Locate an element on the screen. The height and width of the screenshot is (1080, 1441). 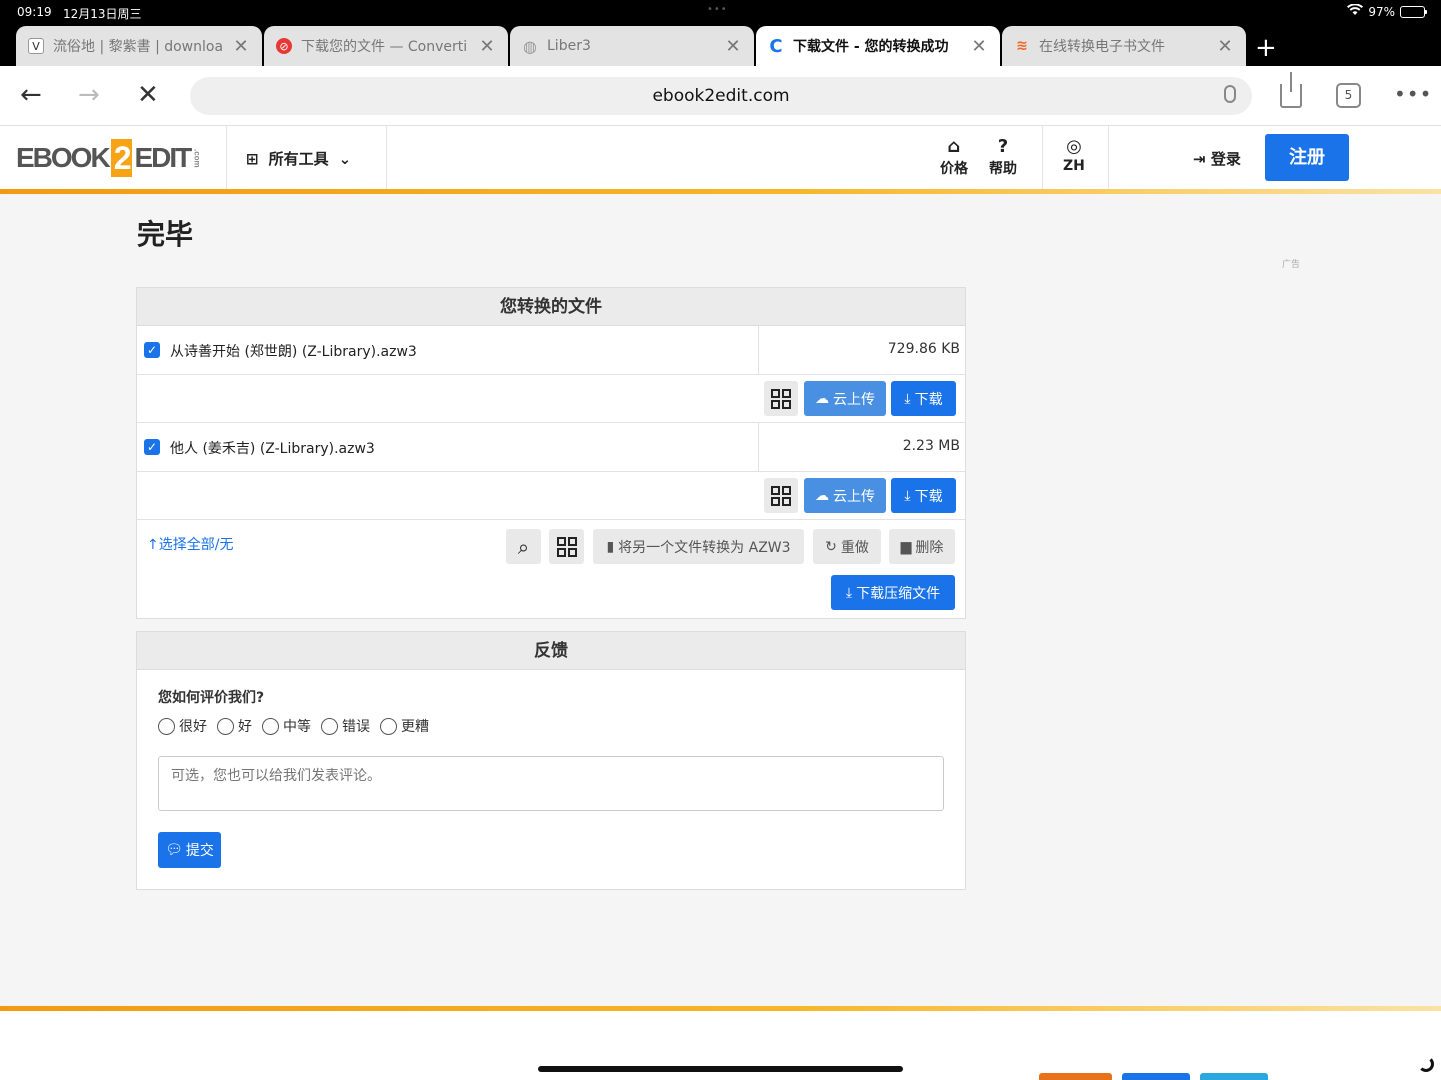
redo-icon: ↻ is located at coordinates (831, 546).